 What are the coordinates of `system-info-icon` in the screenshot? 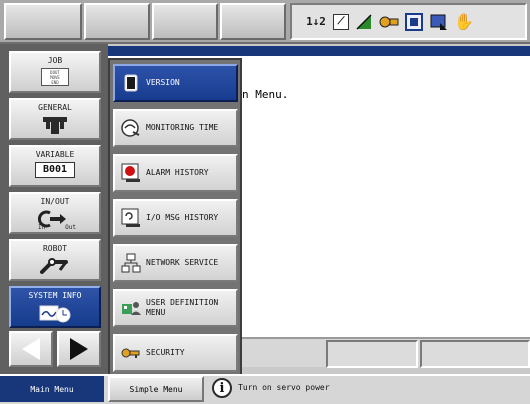 It's located at (55, 313).